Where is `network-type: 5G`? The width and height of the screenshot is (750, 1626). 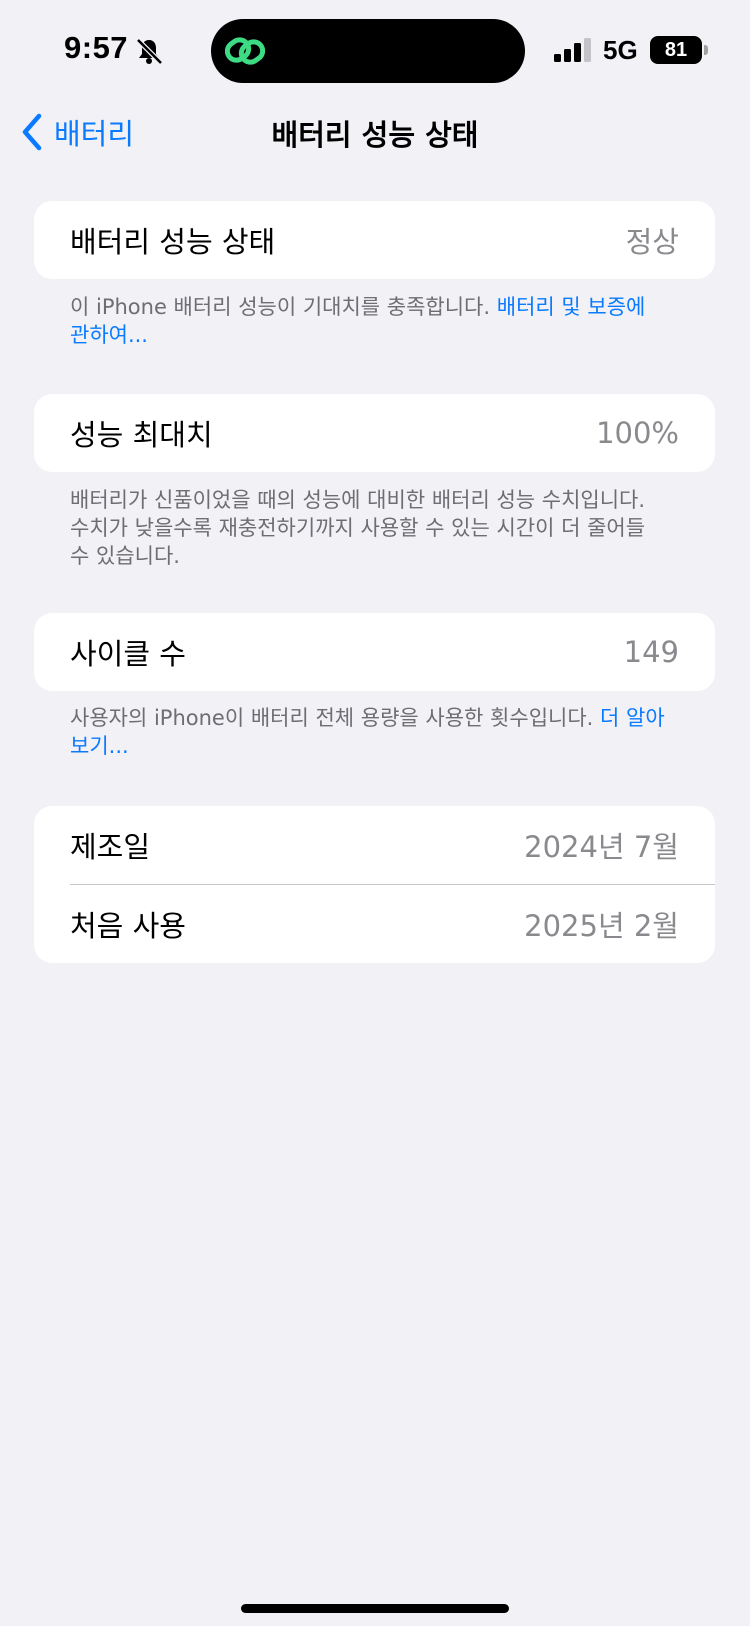 network-type: 5G is located at coordinates (620, 50).